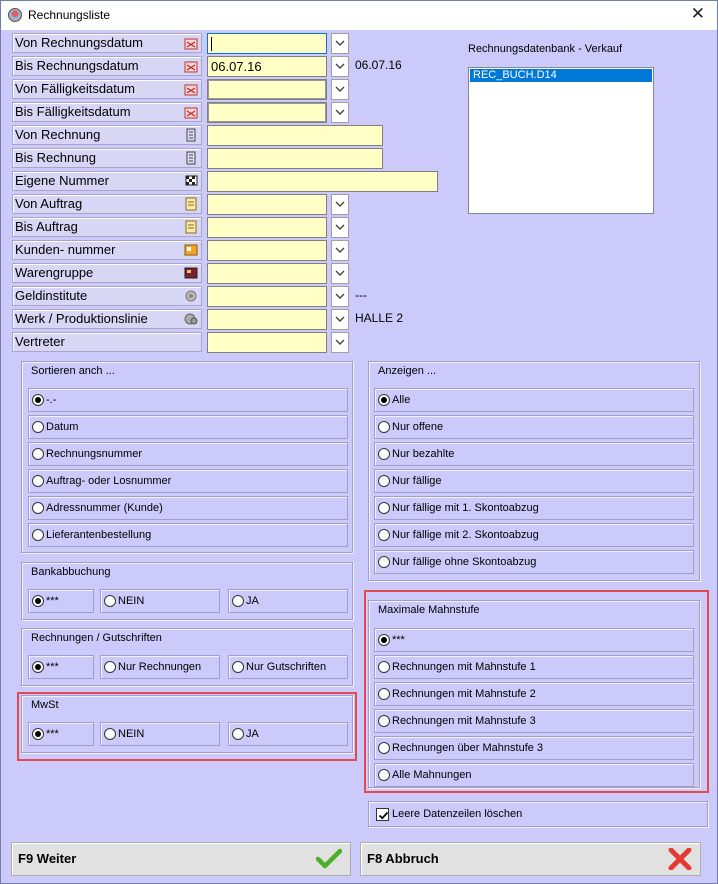 Image resolution: width=718 pixels, height=884 pixels. What do you see at coordinates (561, 140) in the screenshot?
I see `database-list: REC_BUCH.D14` at bounding box center [561, 140].